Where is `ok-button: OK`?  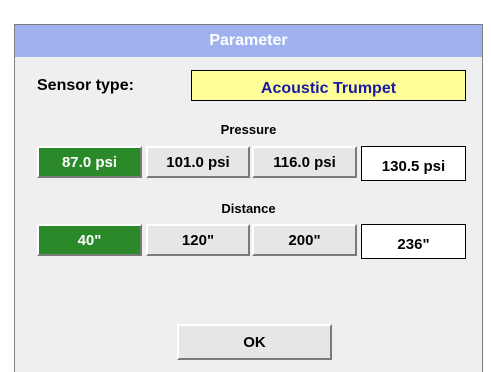
ok-button: OK is located at coordinates (254, 342).